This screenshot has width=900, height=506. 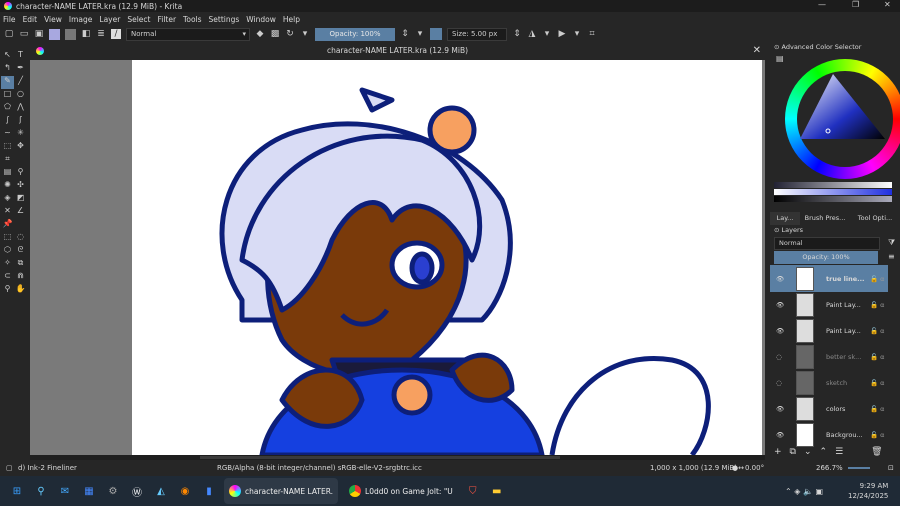 I want to click on color-wheel, so click(x=842, y=119).